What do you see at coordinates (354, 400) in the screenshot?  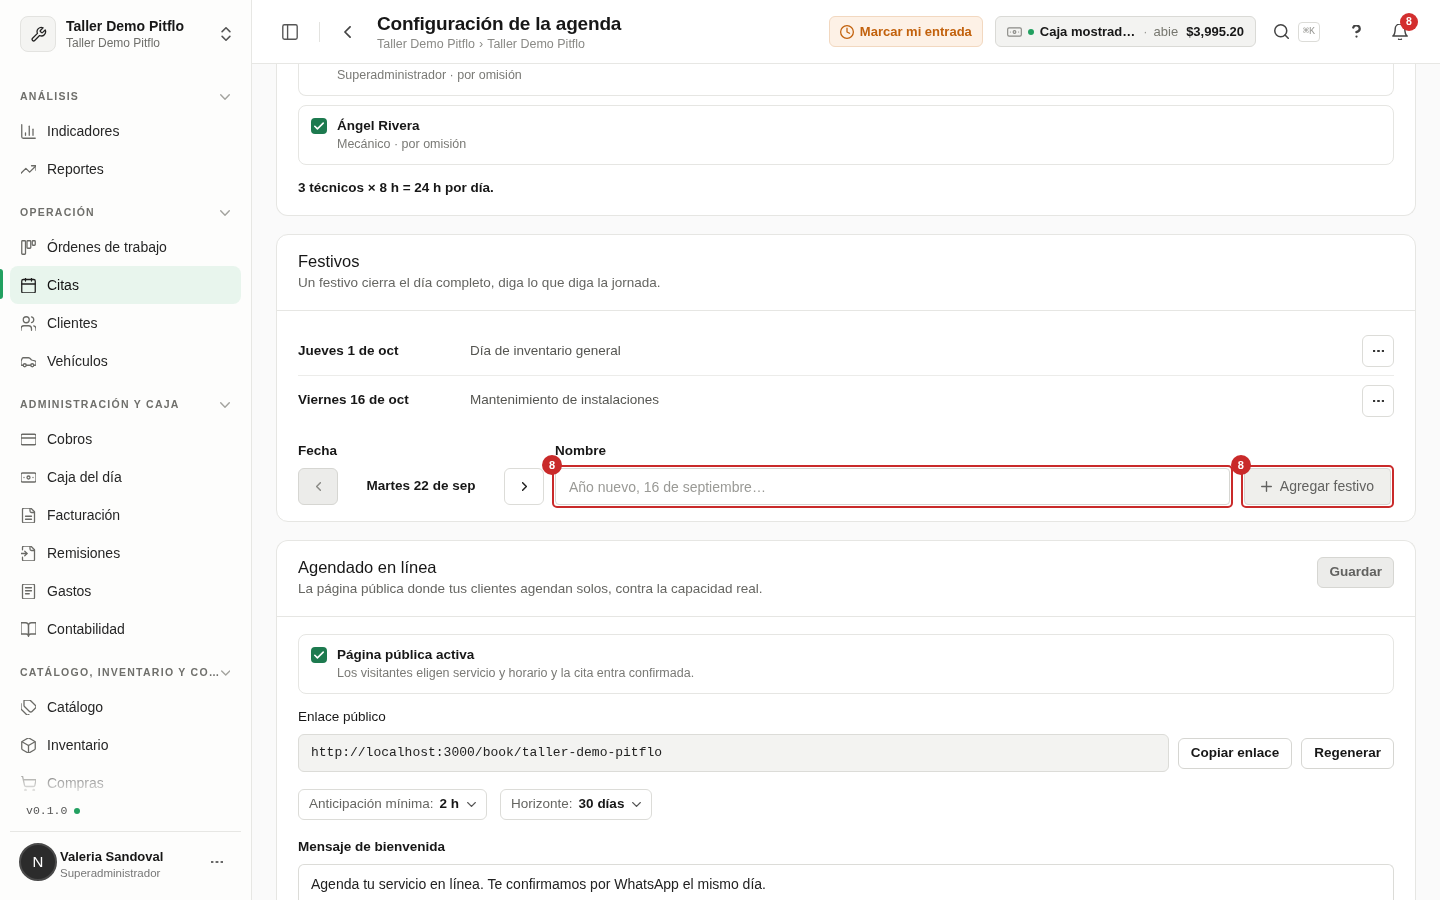 I see `holiday-date: Viernes 16 de oct` at bounding box center [354, 400].